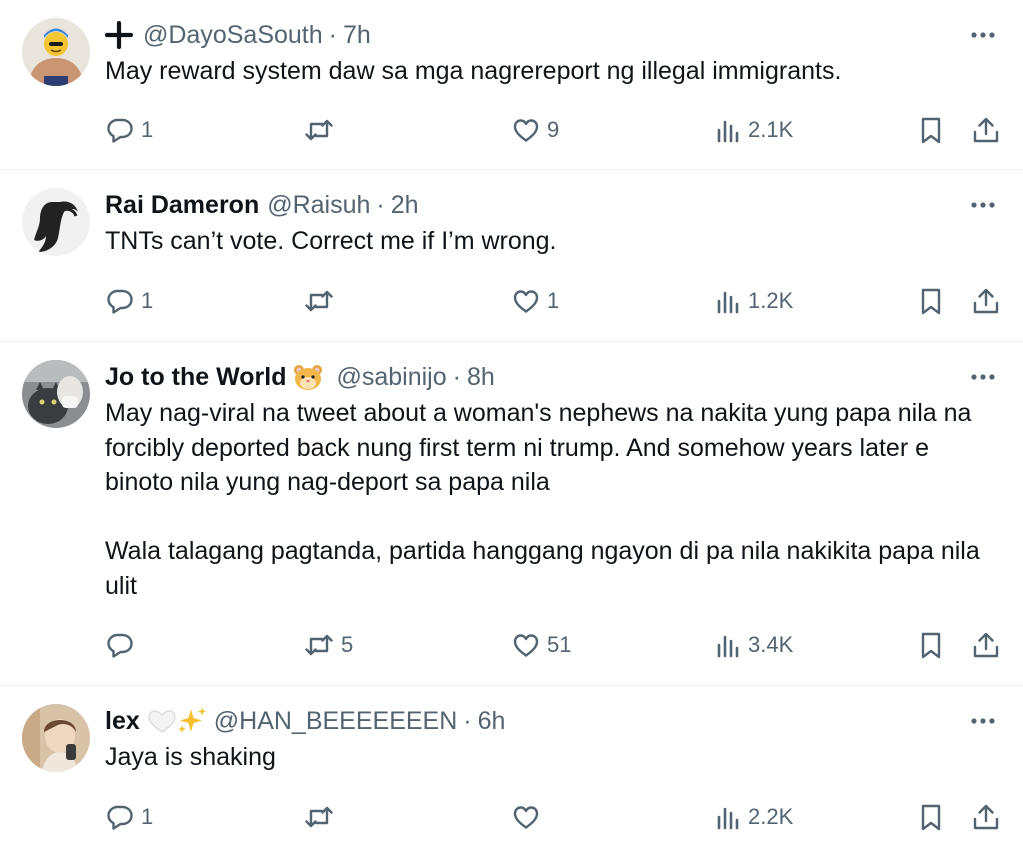  I want to click on user-handle: @sabinijo, so click(391, 377).